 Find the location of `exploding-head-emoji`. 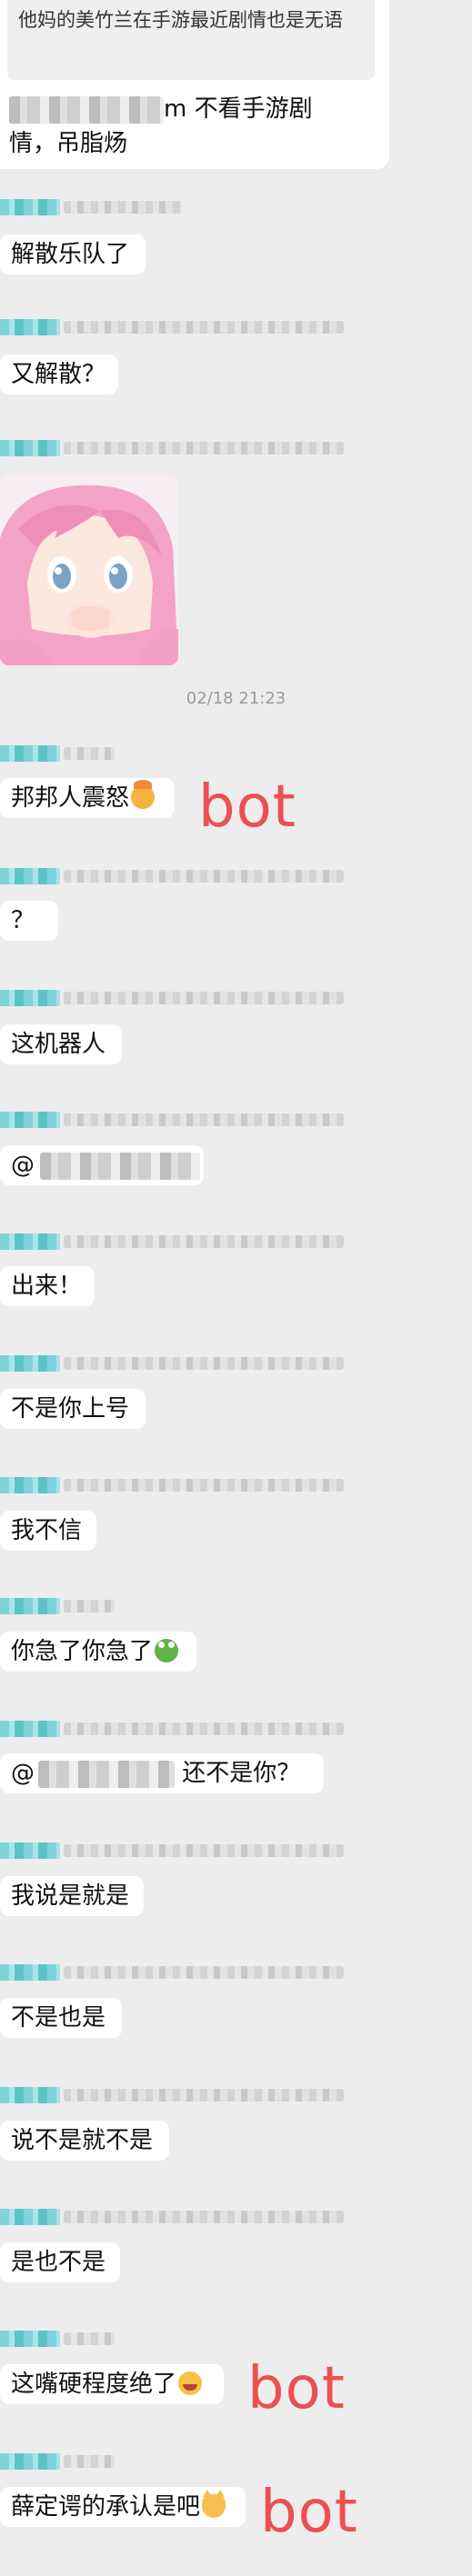

exploding-head-emoji is located at coordinates (143, 794).